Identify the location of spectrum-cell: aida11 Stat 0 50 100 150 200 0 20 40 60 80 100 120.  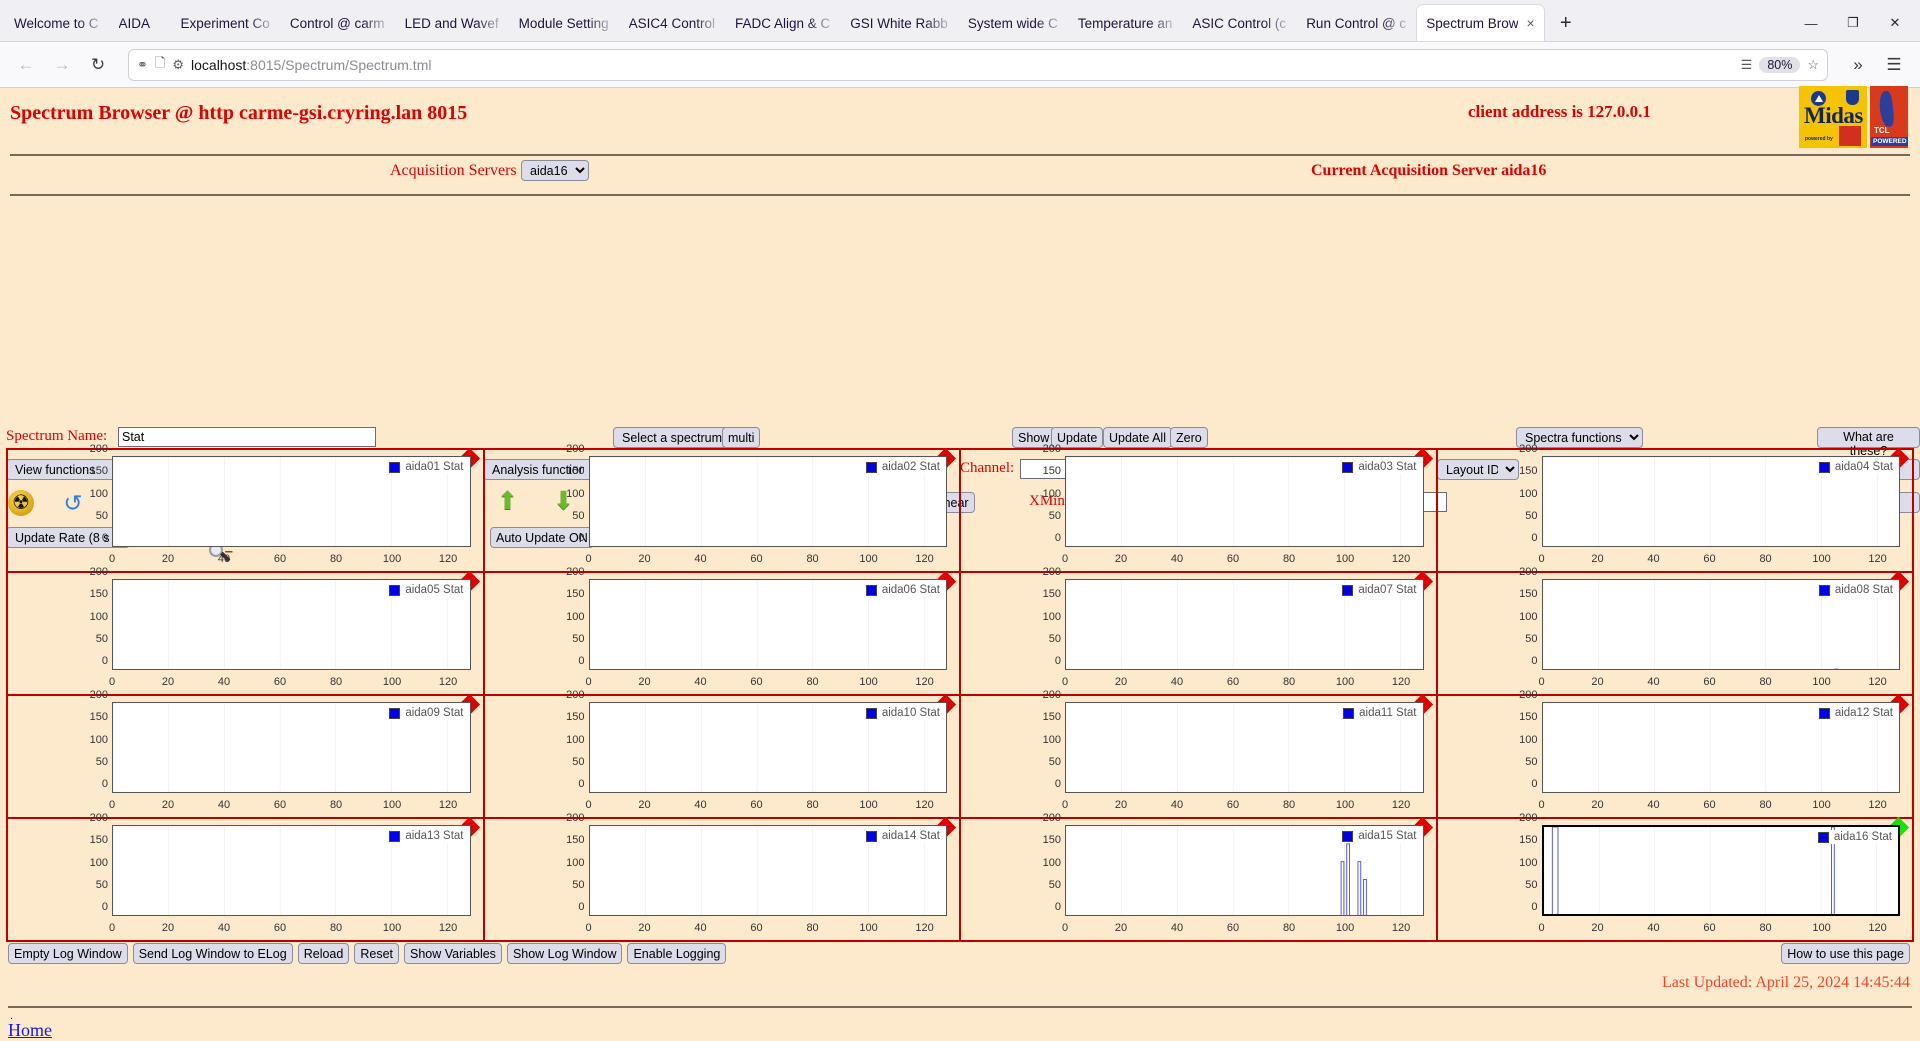
(1199, 753).